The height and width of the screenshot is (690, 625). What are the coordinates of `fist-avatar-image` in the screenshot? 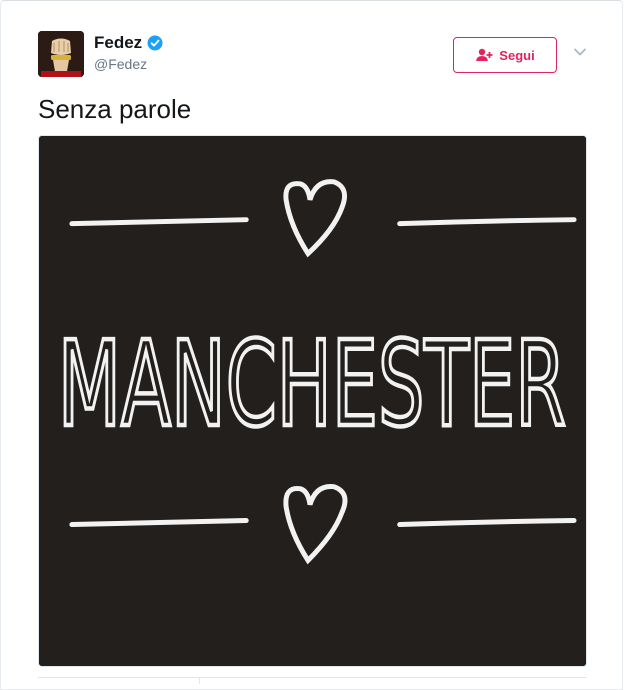 It's located at (61, 54).